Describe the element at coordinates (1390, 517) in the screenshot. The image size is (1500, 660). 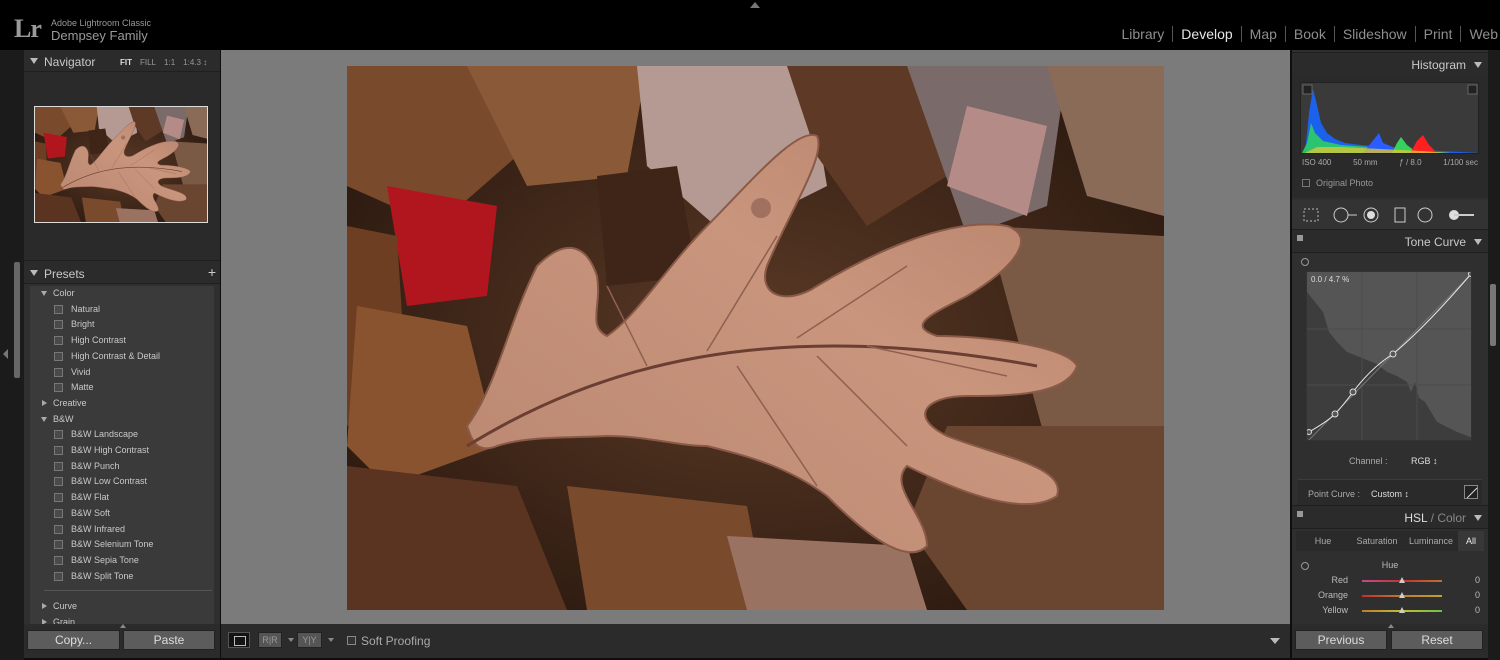
I see `hsl-header: HSL / Color` at that location.